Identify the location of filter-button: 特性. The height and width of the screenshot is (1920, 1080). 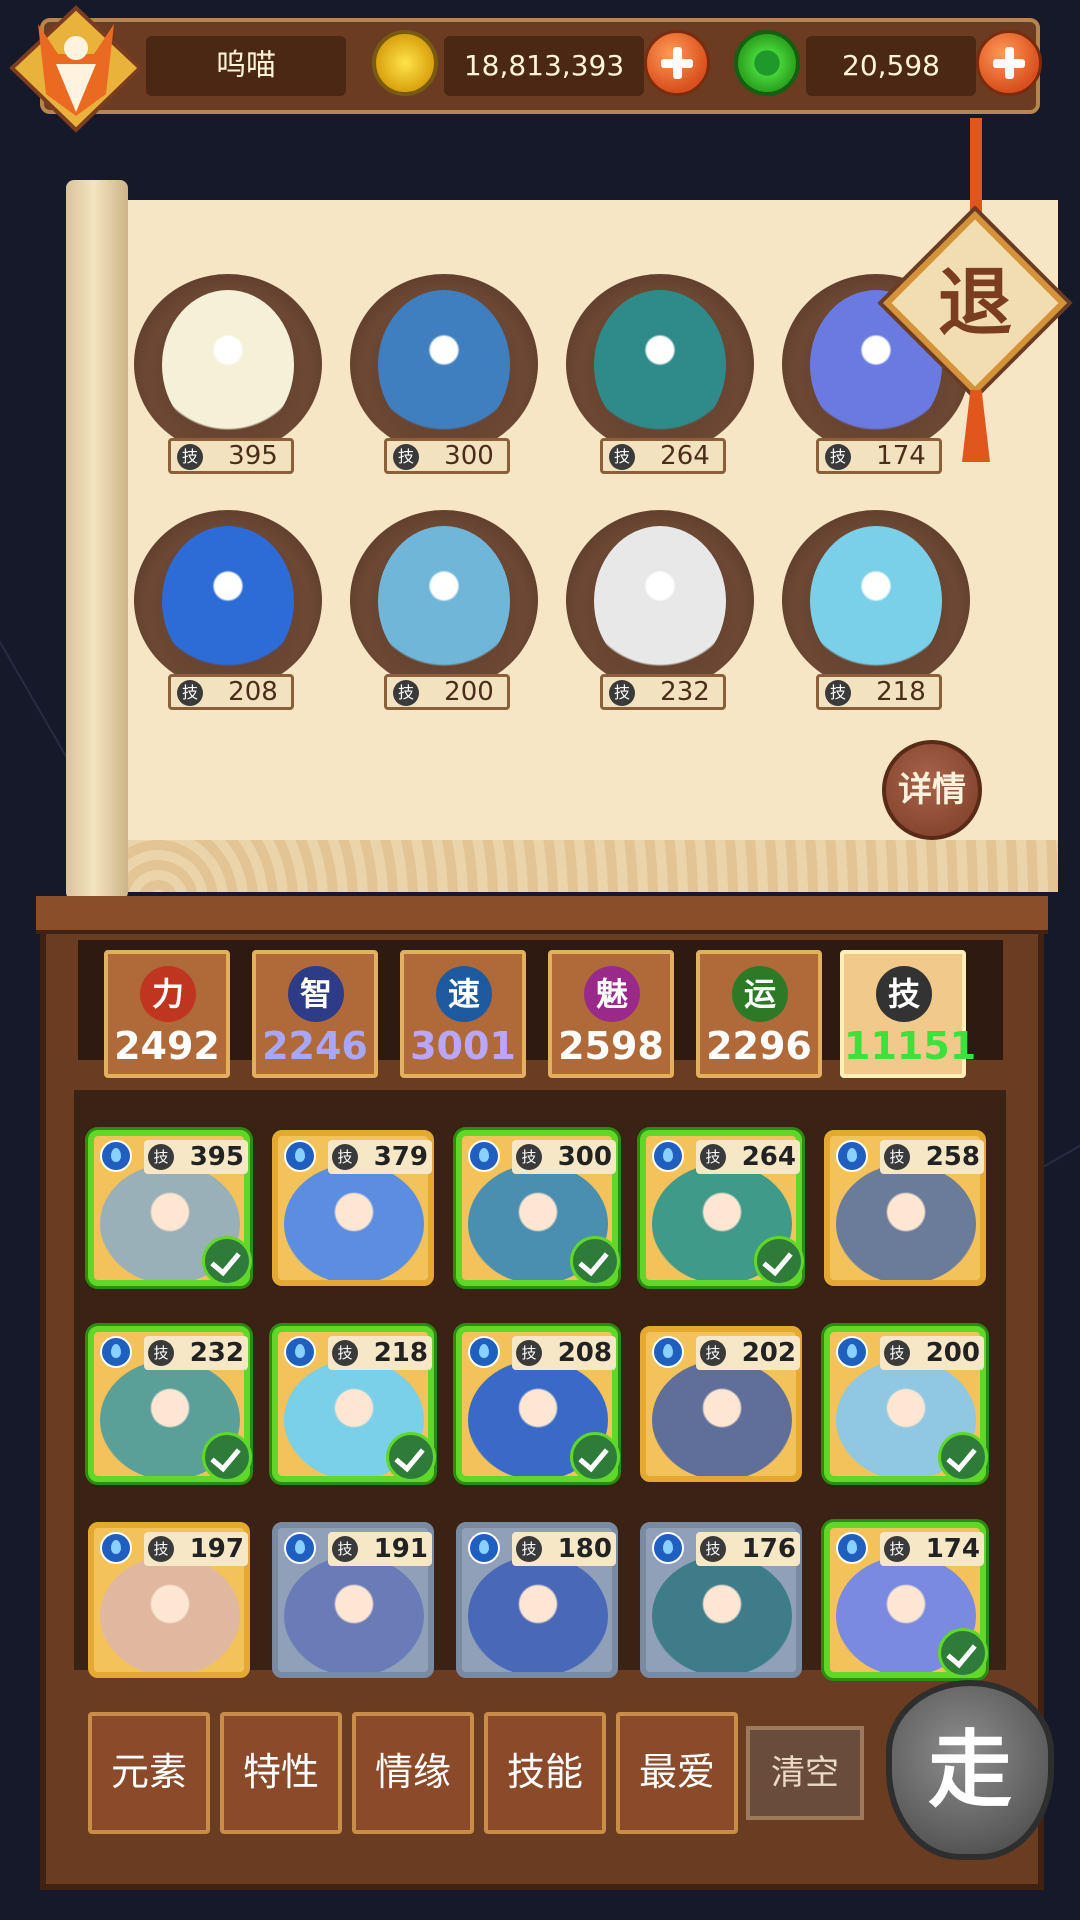
(281, 1773).